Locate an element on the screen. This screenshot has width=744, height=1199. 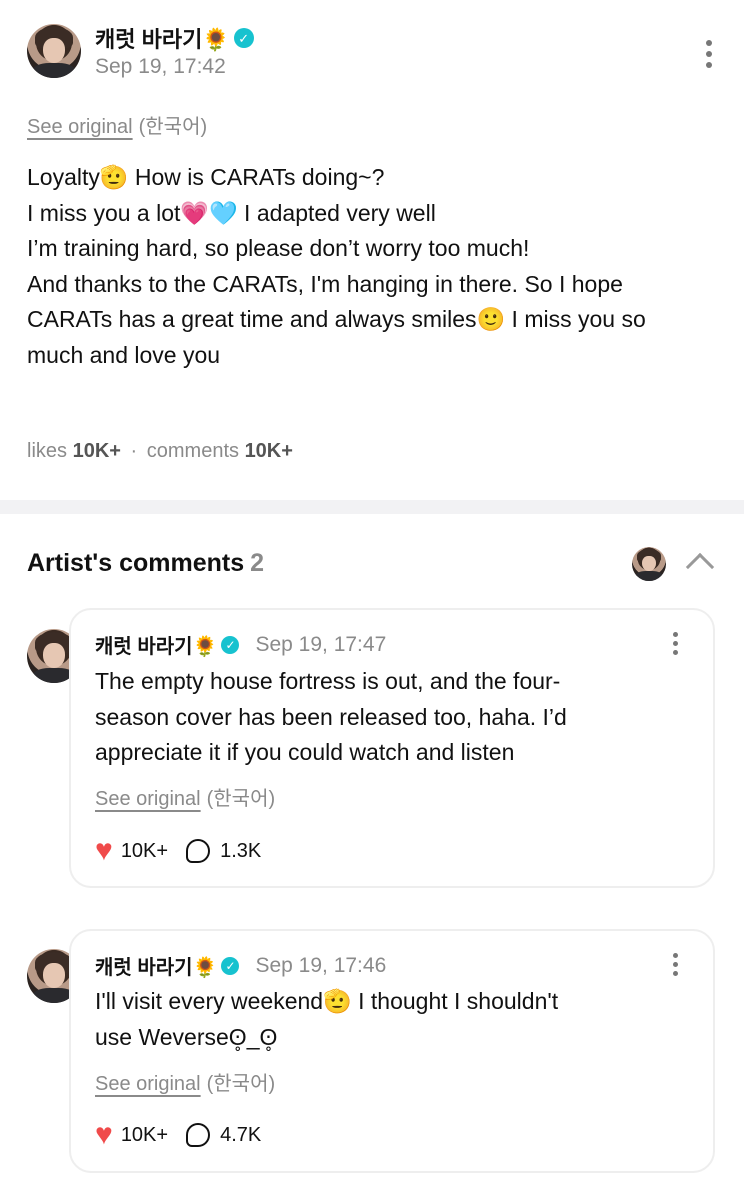
comment-author-row: 캐럿 바라기🌻 ✓ Sep 19, 17:47 is located at coordinates (240, 644).